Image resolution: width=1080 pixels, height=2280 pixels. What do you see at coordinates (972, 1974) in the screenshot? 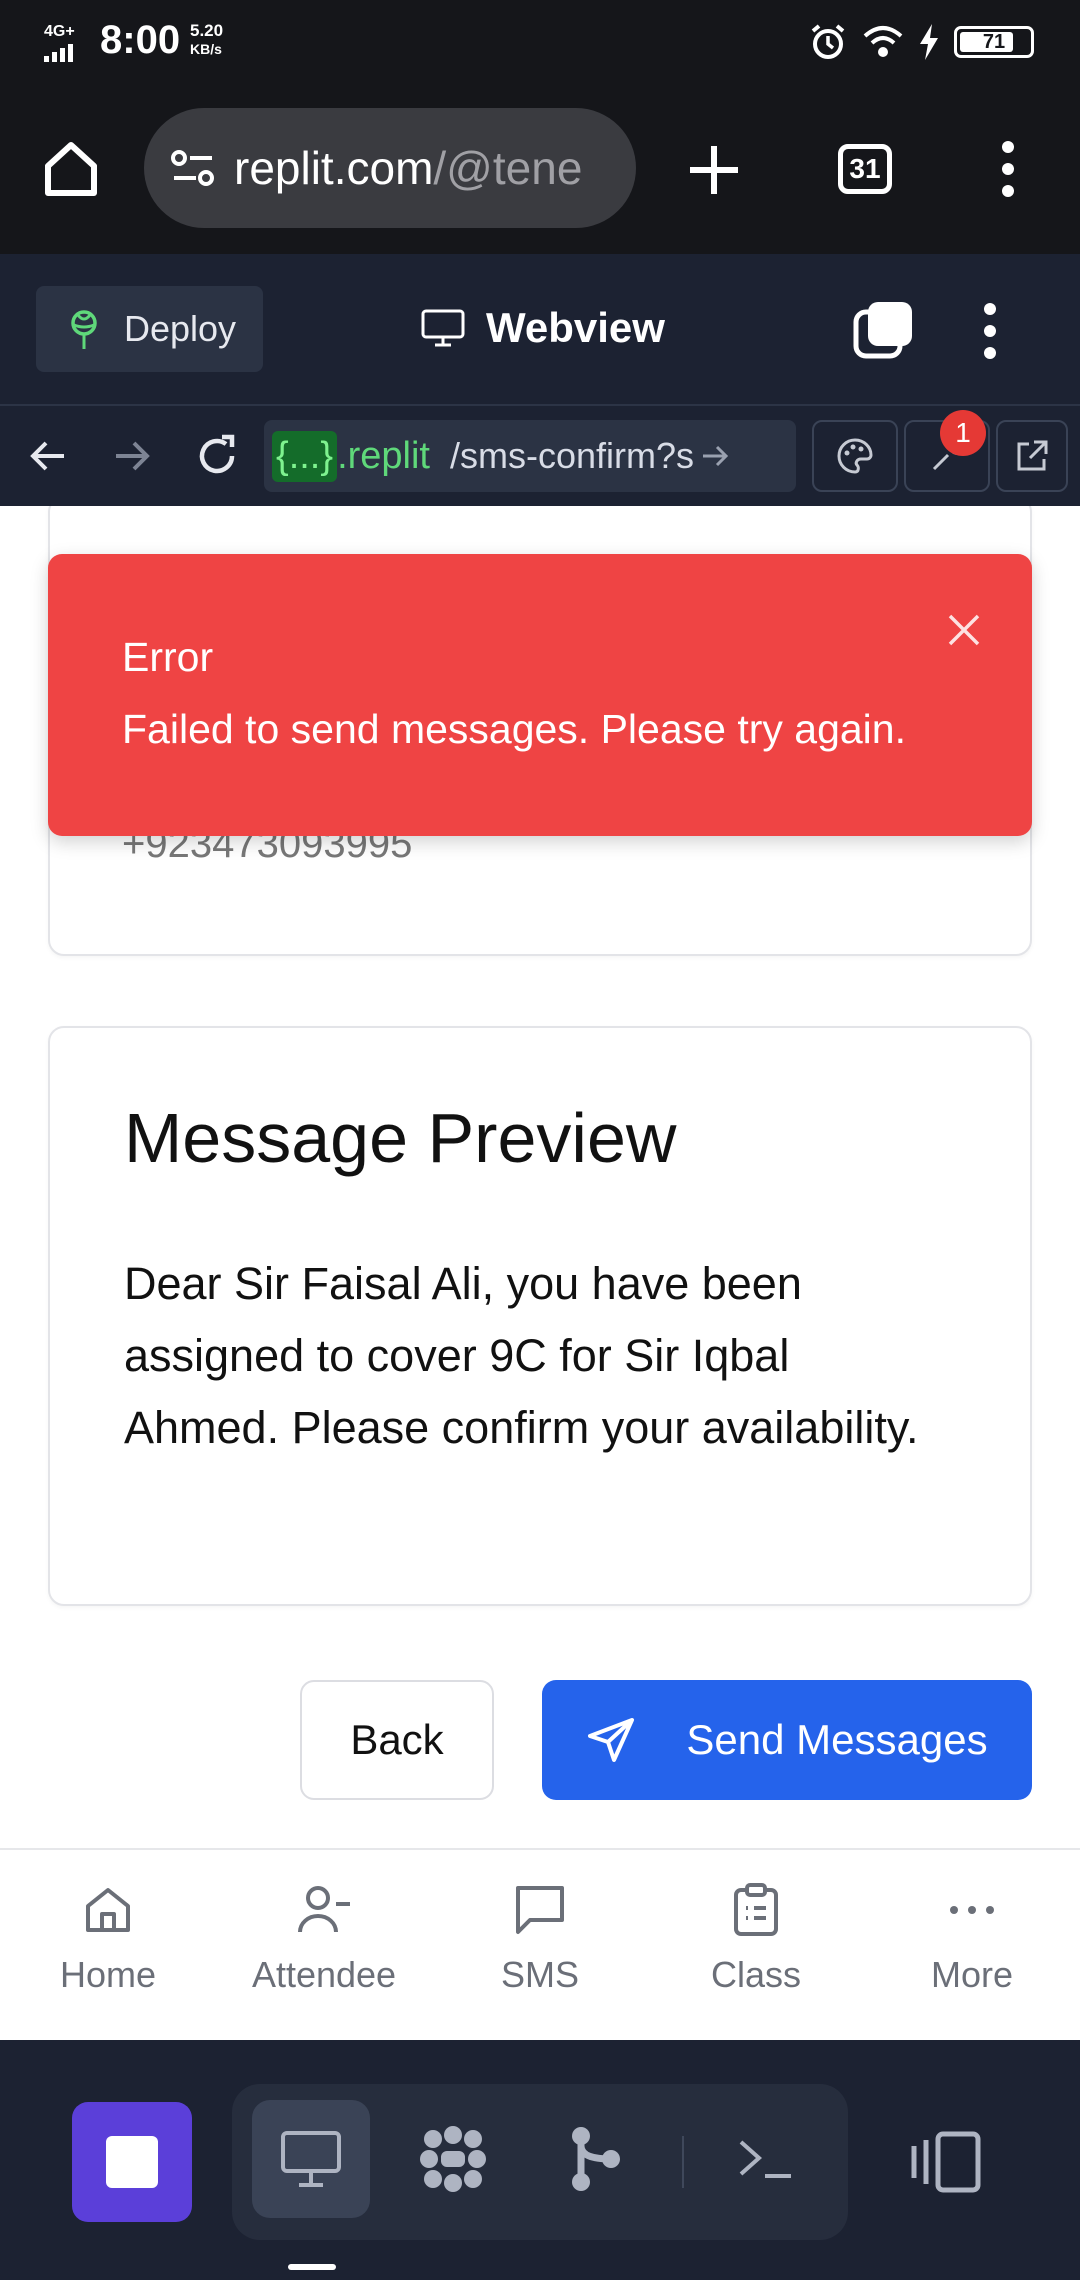
I see `tab-label: More` at bounding box center [972, 1974].